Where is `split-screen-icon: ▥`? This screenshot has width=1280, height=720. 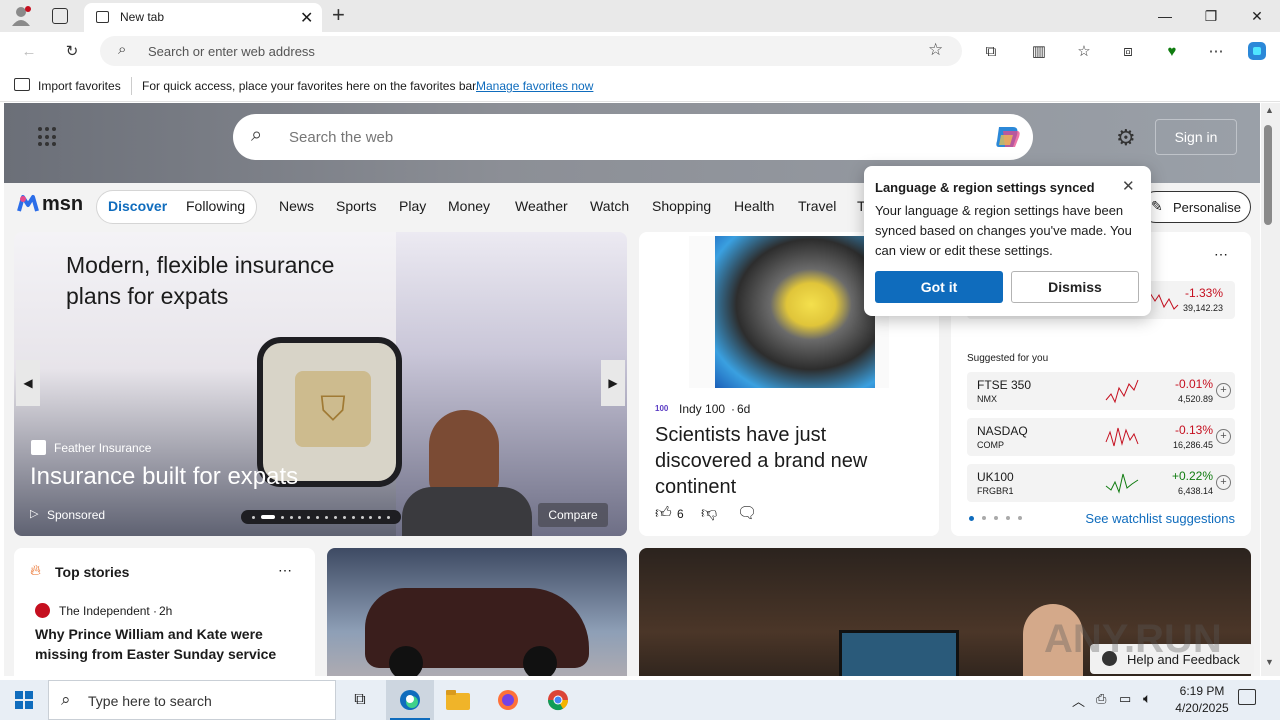
split-screen-icon: ▥ is located at coordinates (1039, 51).